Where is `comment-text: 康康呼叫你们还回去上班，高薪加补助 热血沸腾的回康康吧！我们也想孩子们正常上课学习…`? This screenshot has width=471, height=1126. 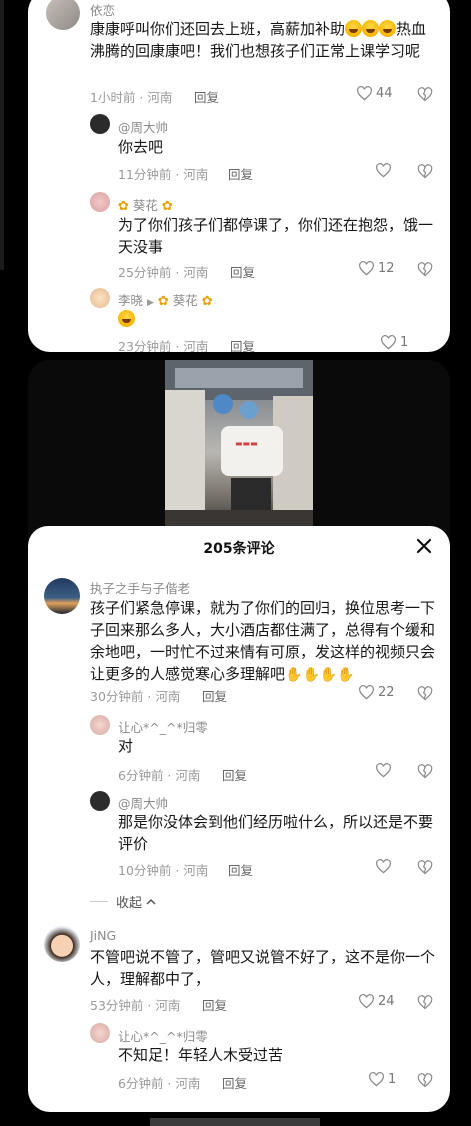 comment-text: 康康呼叫你们还回去上班，高薪加补助 热血沸腾的回康康吧！我们也想孩子们正常上课学习… is located at coordinates (258, 40).